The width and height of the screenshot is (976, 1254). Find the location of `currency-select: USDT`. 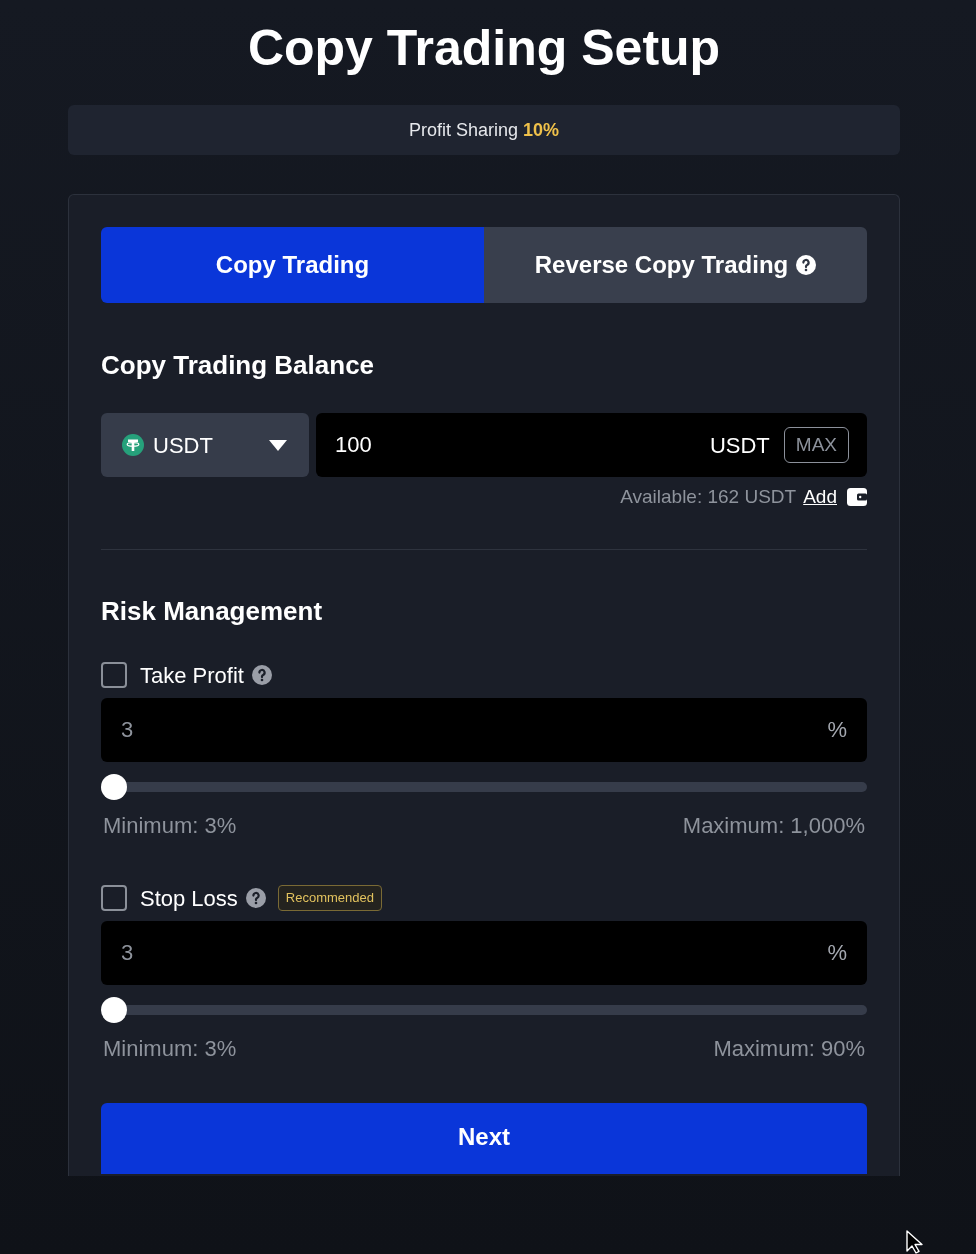

currency-select: USDT is located at coordinates (205, 445).